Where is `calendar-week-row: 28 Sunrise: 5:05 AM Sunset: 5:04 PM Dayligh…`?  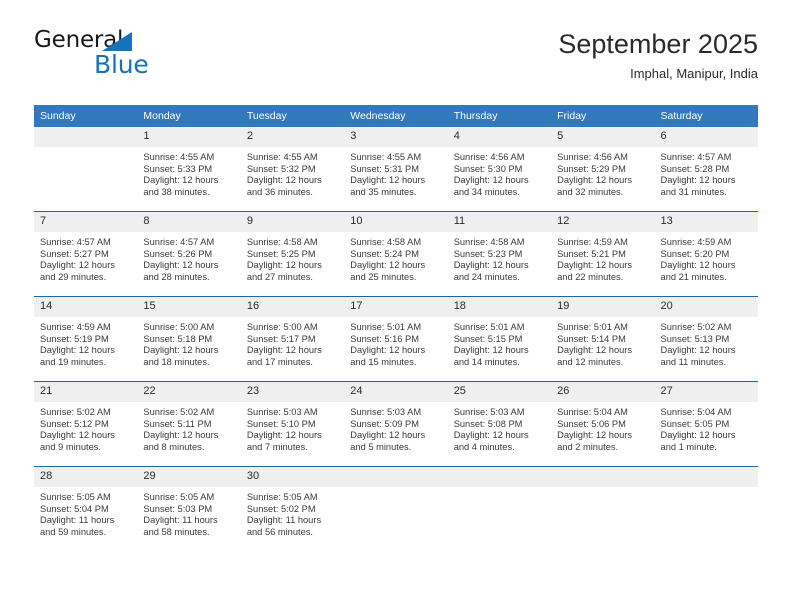 calendar-week-row: 28 Sunrise: 5:05 AM Sunset: 5:04 PM Dayligh… is located at coordinates (396, 508).